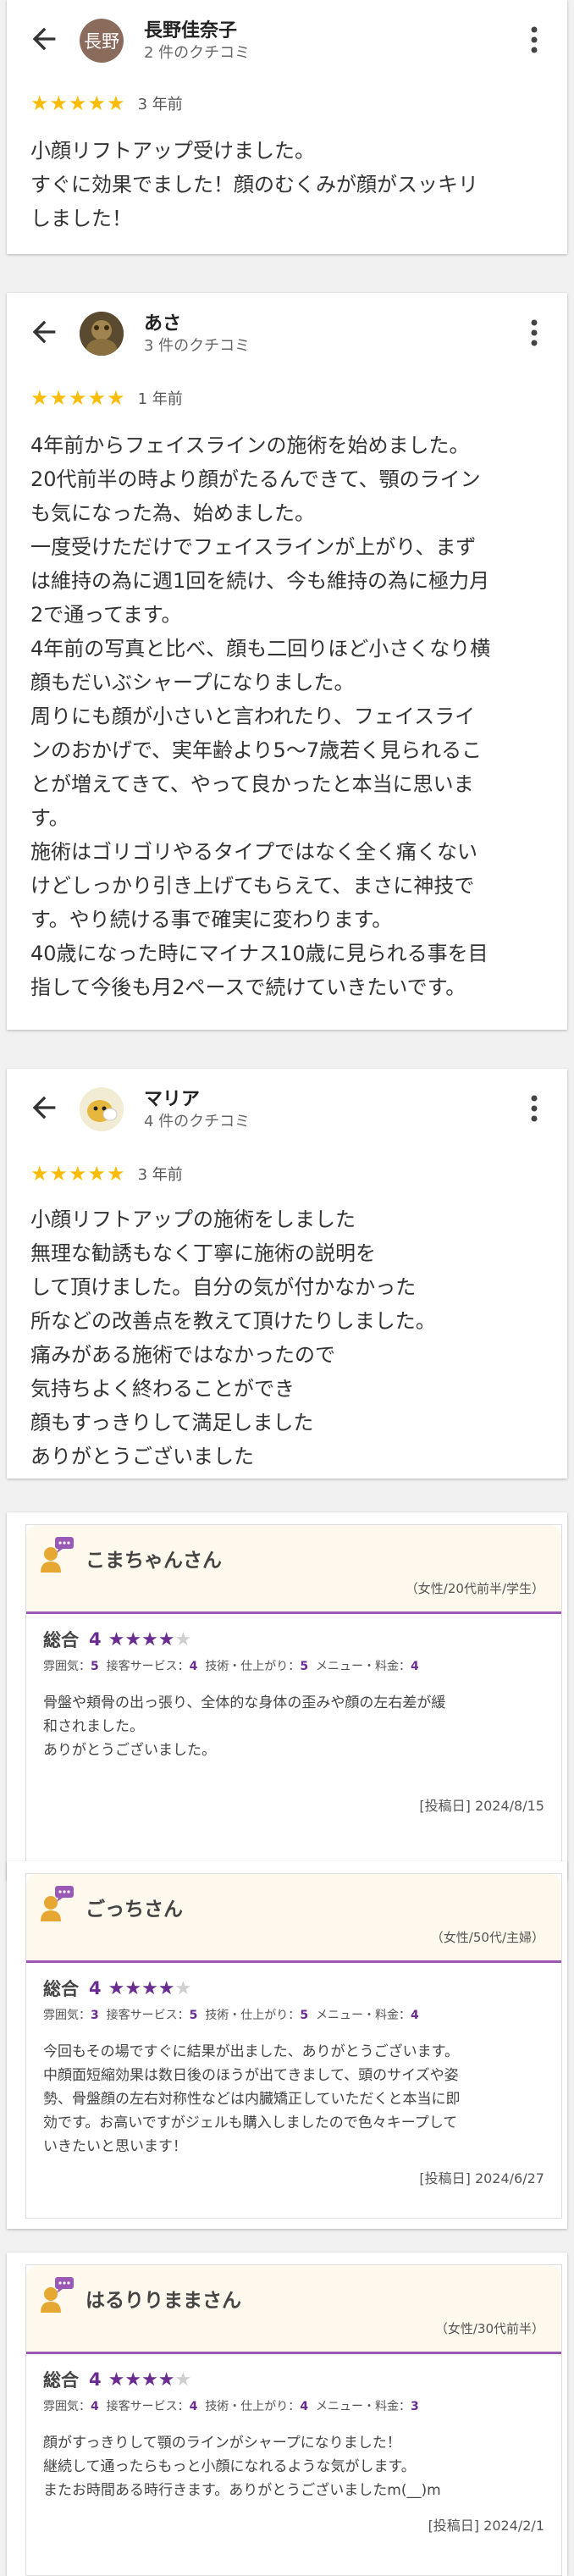 The height and width of the screenshot is (2576, 574). Describe the element at coordinates (163, 323) in the screenshot. I see `reviewer-name: あさ` at that location.